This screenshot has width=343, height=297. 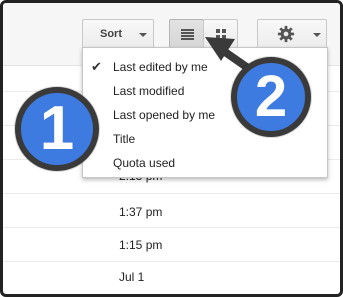 I want to click on modified-time: 1:15 pm, so click(x=141, y=245).